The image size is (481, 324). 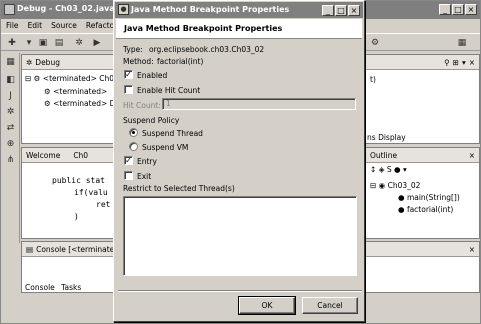 What do you see at coordinates (10, 96) in the screenshot?
I see `java-perspective-icon: J` at bounding box center [10, 96].